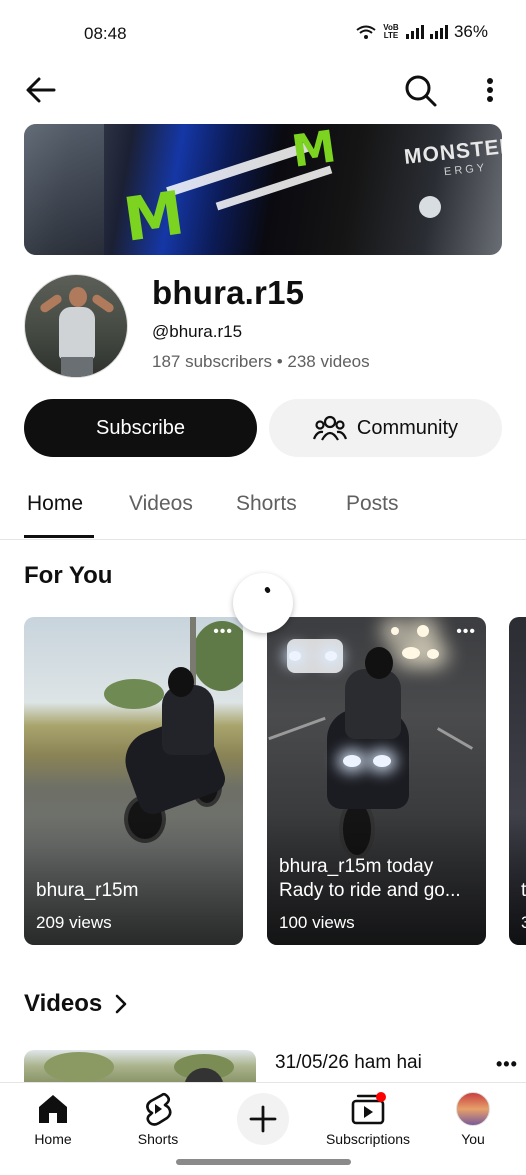 This screenshot has height=1175, width=526. Describe the element at coordinates (121, 1004) in the screenshot. I see `chevron-right-icon` at that location.